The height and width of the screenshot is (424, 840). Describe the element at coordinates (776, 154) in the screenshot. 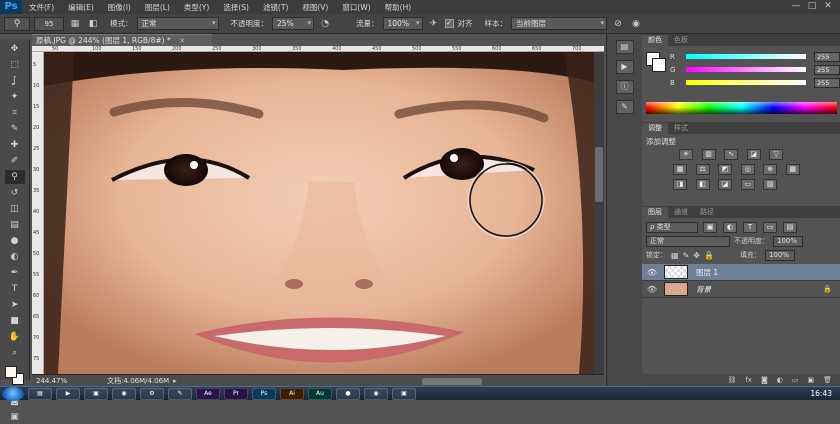

I see `vibrance-icon: ▽` at that location.